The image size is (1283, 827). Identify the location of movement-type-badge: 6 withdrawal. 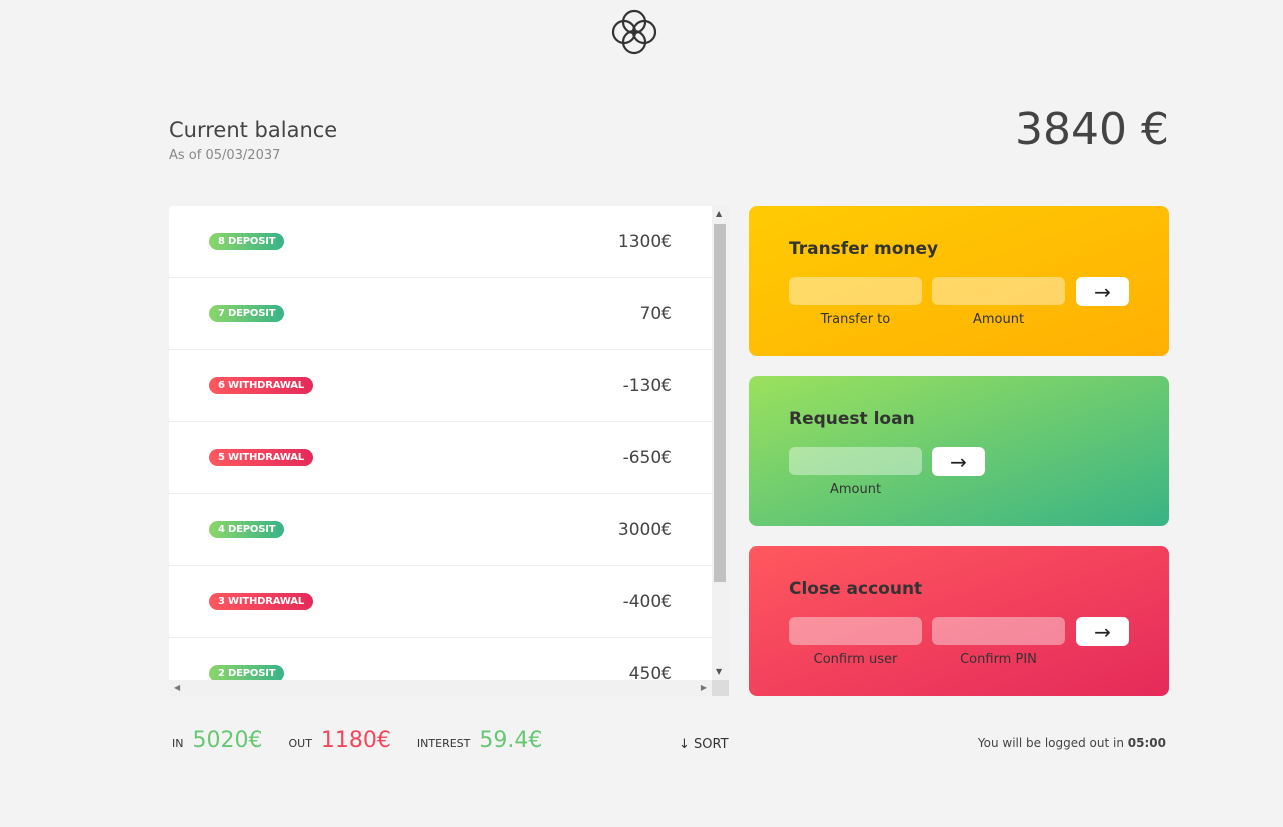
(261, 385).